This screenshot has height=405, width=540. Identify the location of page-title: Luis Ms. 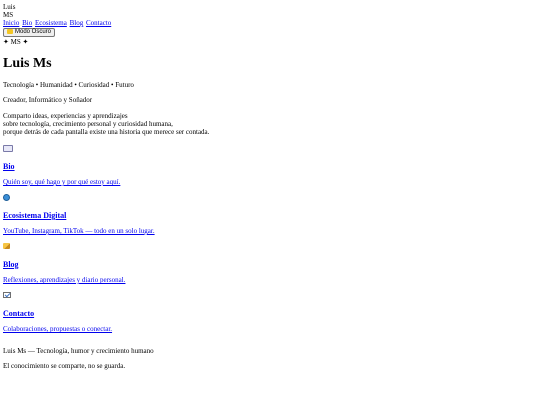
(27, 63).